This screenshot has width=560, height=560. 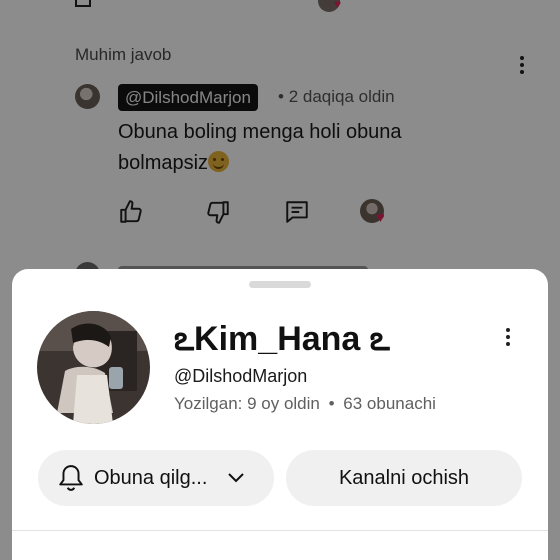 What do you see at coordinates (188, 97) in the screenshot?
I see `comment-author-handle: @DilshodMarjon` at bounding box center [188, 97].